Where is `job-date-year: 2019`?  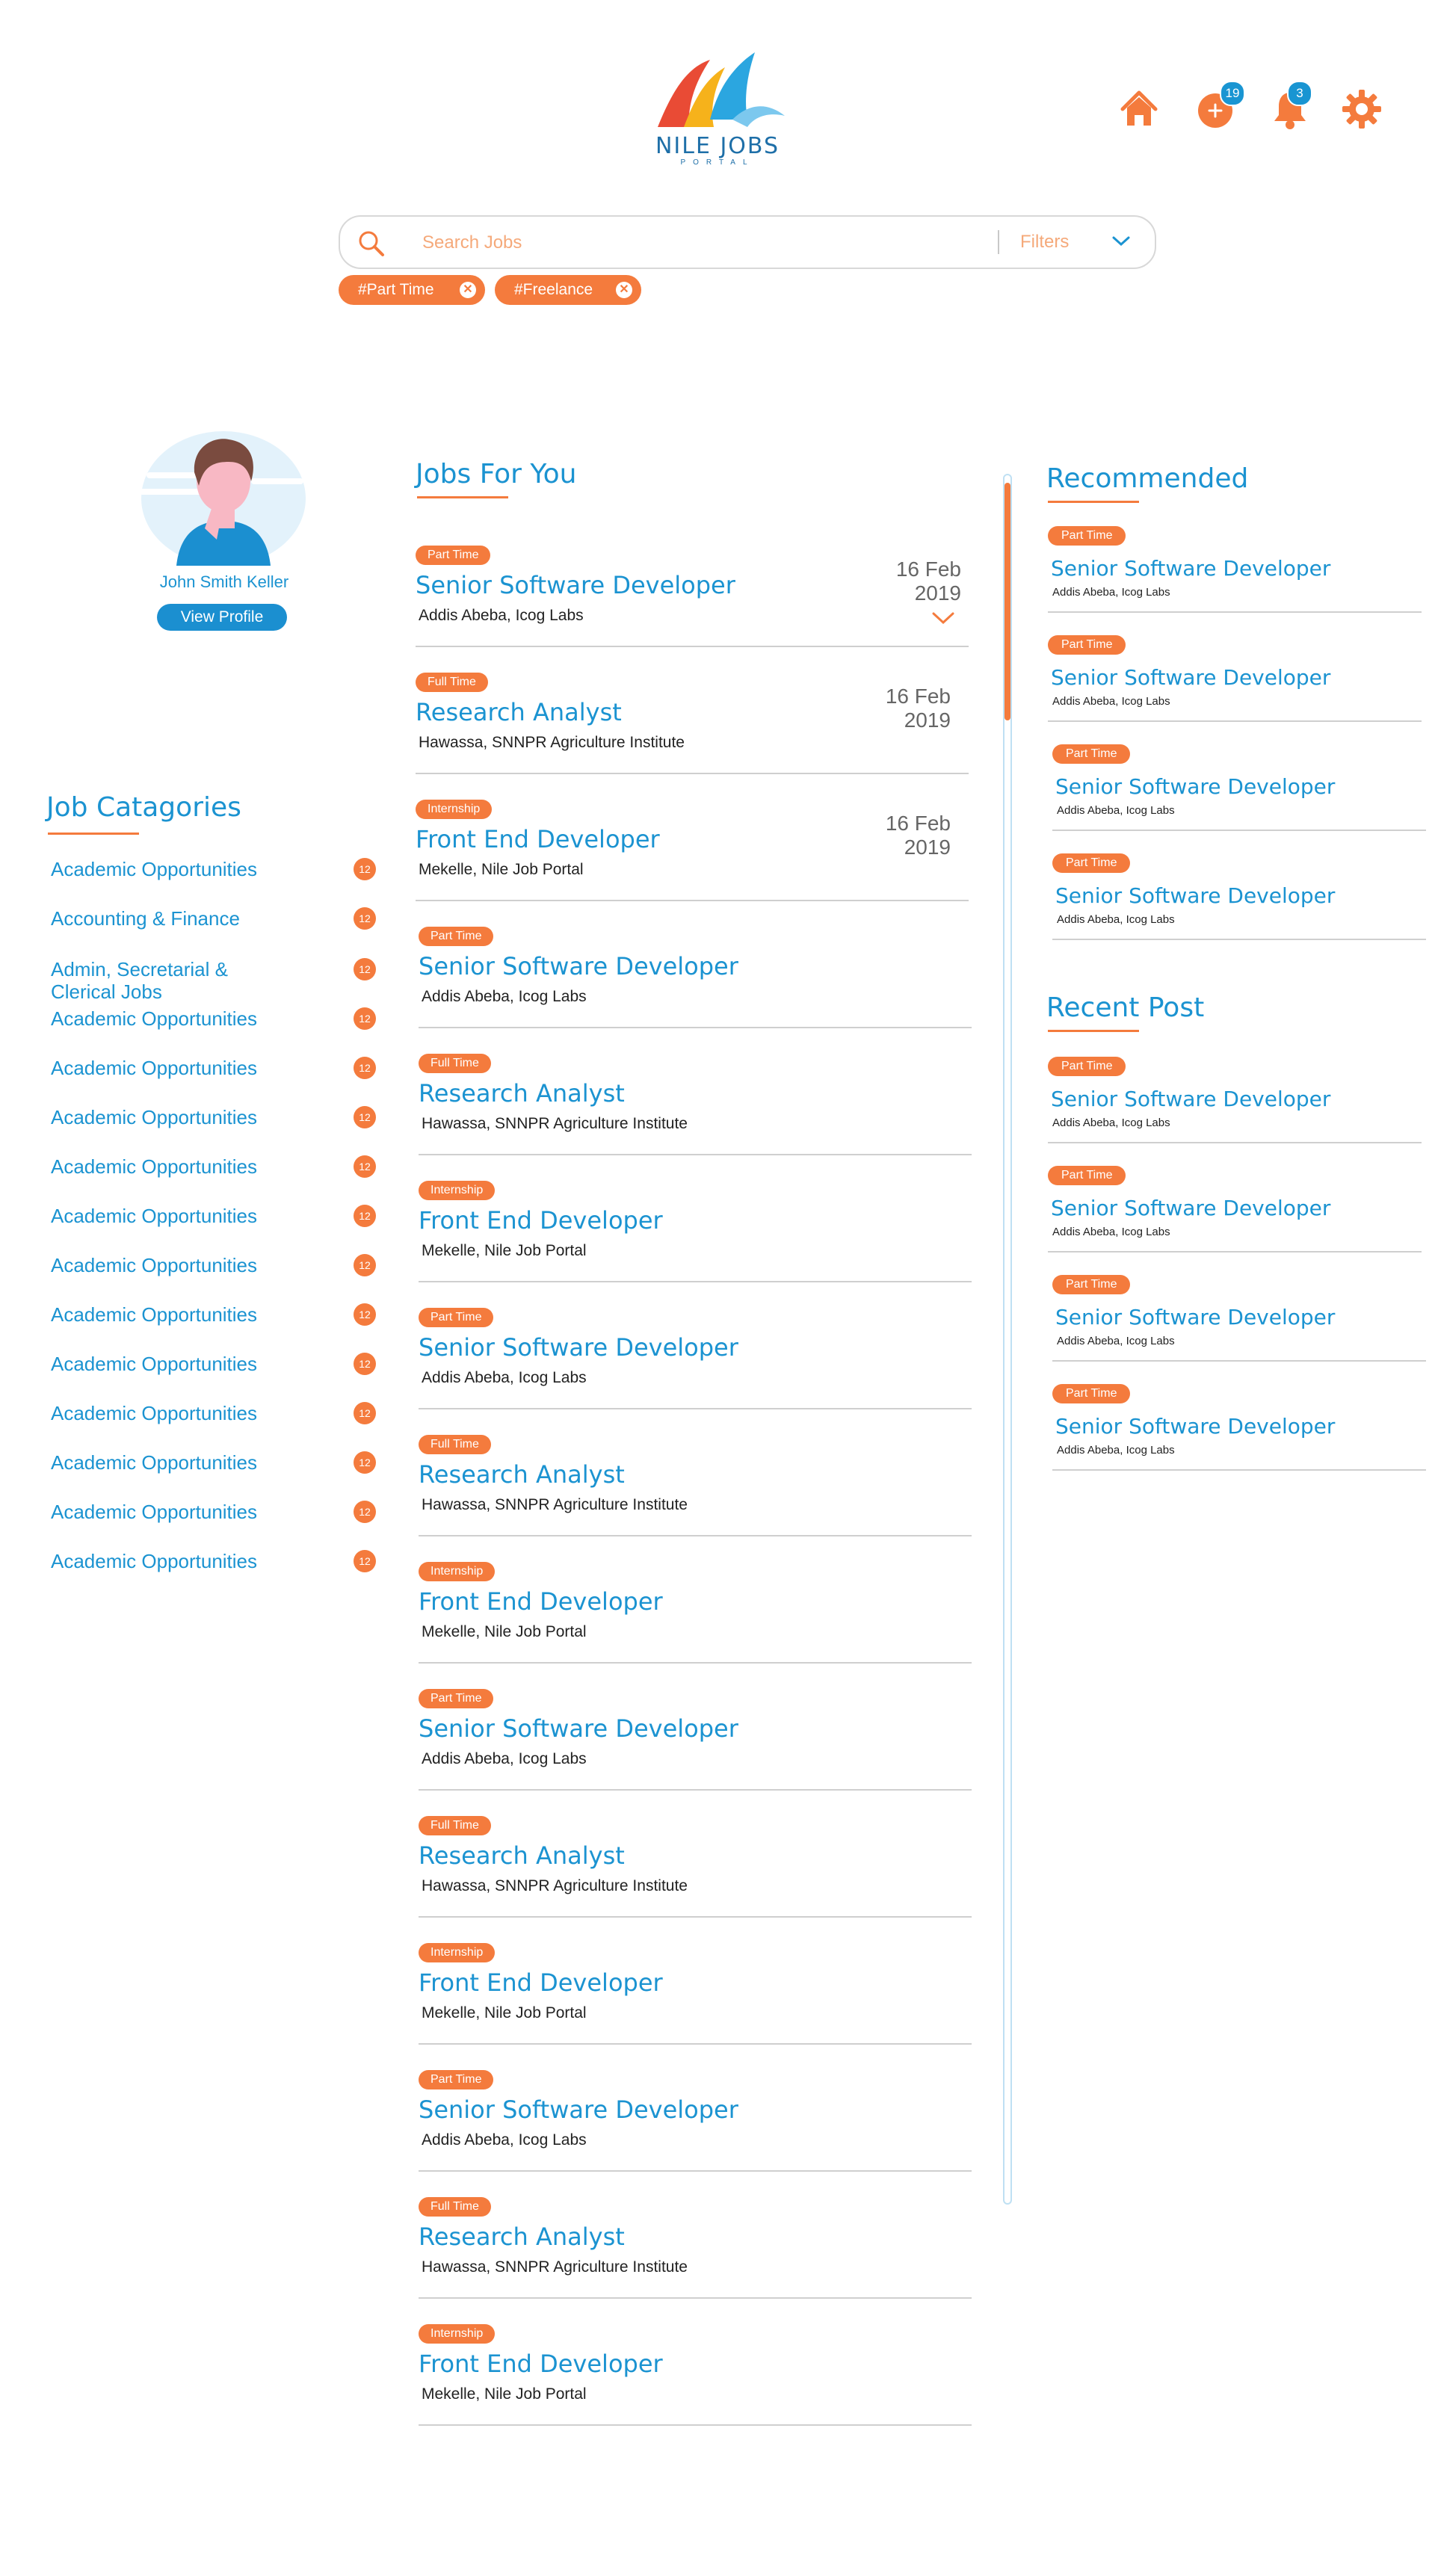 job-date-year: 2019 is located at coordinates (928, 847).